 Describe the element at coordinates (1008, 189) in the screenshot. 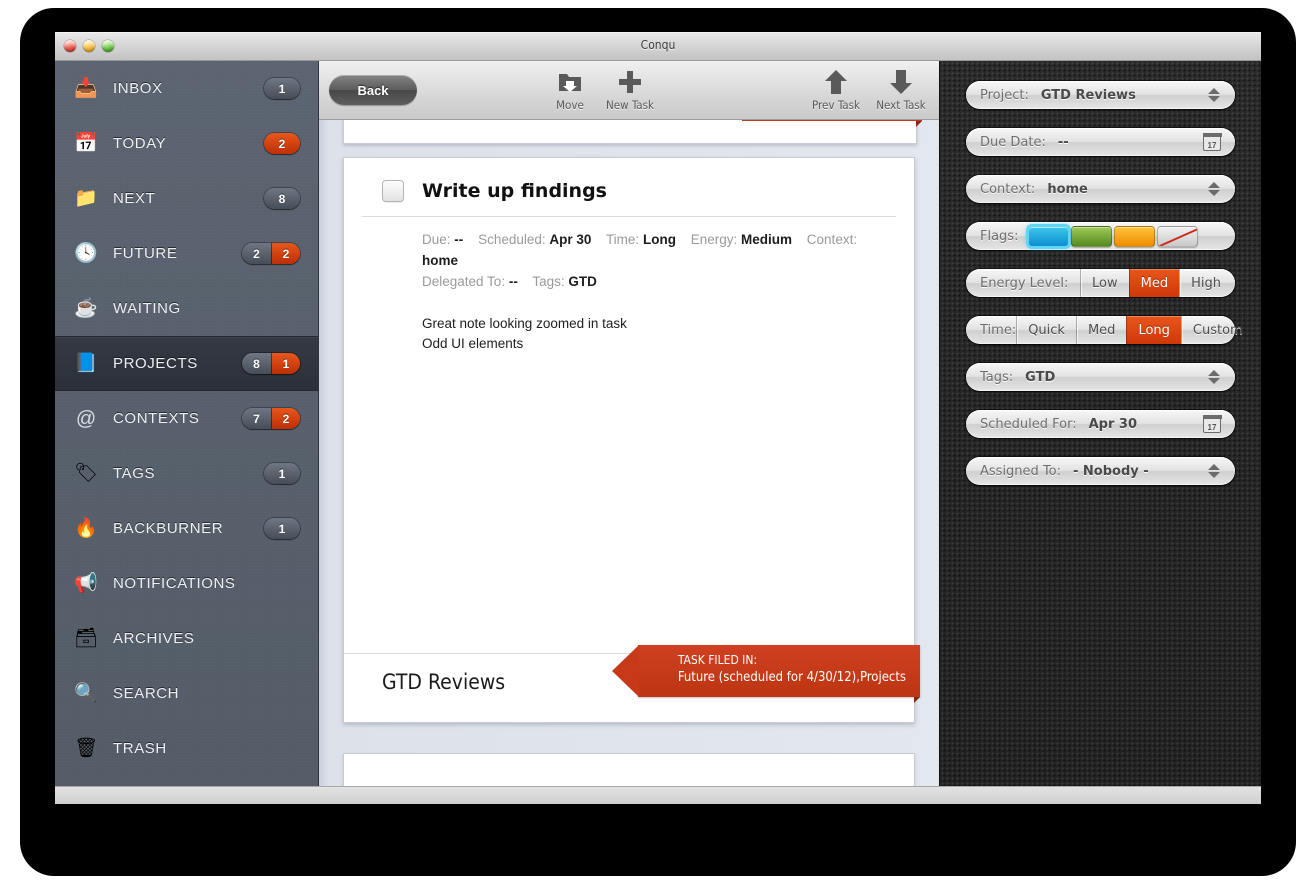

I see `context-label: Context:` at that location.